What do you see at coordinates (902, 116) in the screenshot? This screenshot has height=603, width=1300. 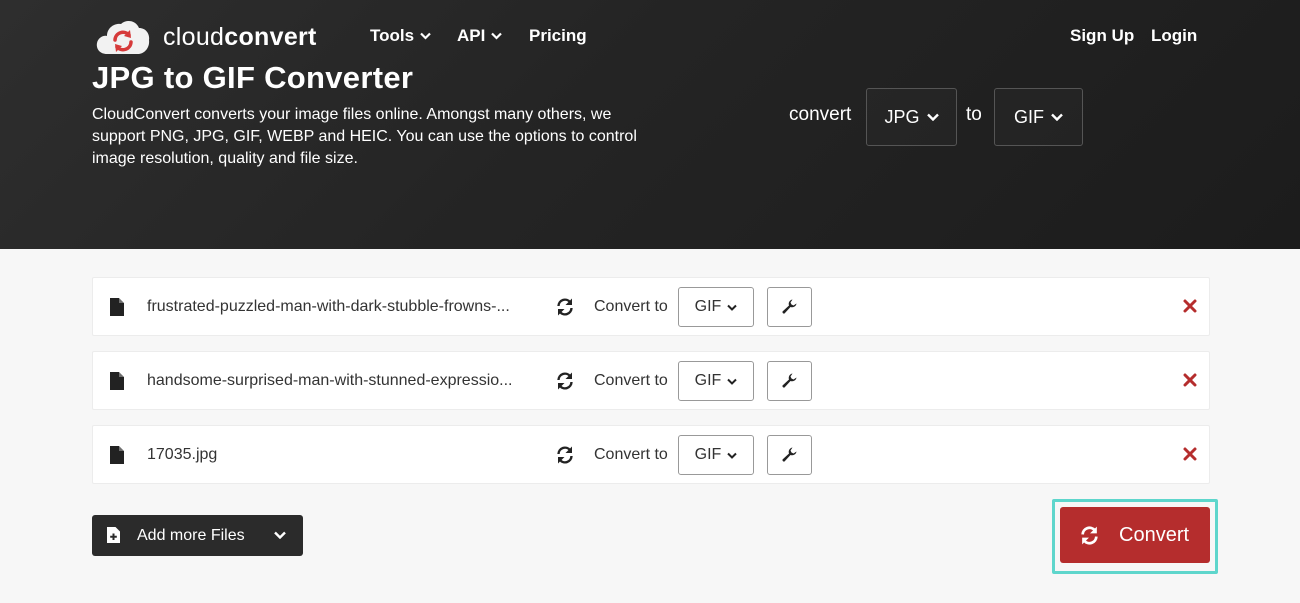 I see `from-format-value: JPG` at bounding box center [902, 116].